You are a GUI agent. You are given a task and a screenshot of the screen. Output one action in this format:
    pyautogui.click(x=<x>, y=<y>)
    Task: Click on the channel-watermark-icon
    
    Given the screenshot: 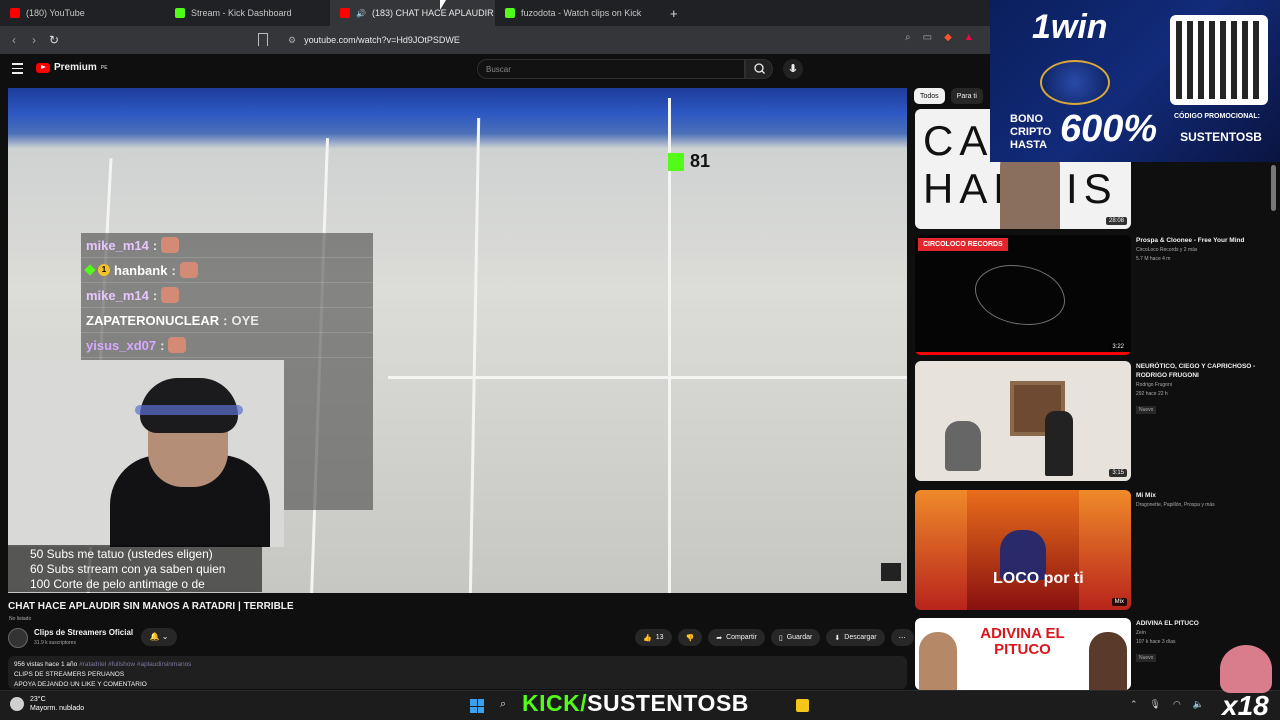 What is the action you would take?
    pyautogui.click(x=891, y=572)
    